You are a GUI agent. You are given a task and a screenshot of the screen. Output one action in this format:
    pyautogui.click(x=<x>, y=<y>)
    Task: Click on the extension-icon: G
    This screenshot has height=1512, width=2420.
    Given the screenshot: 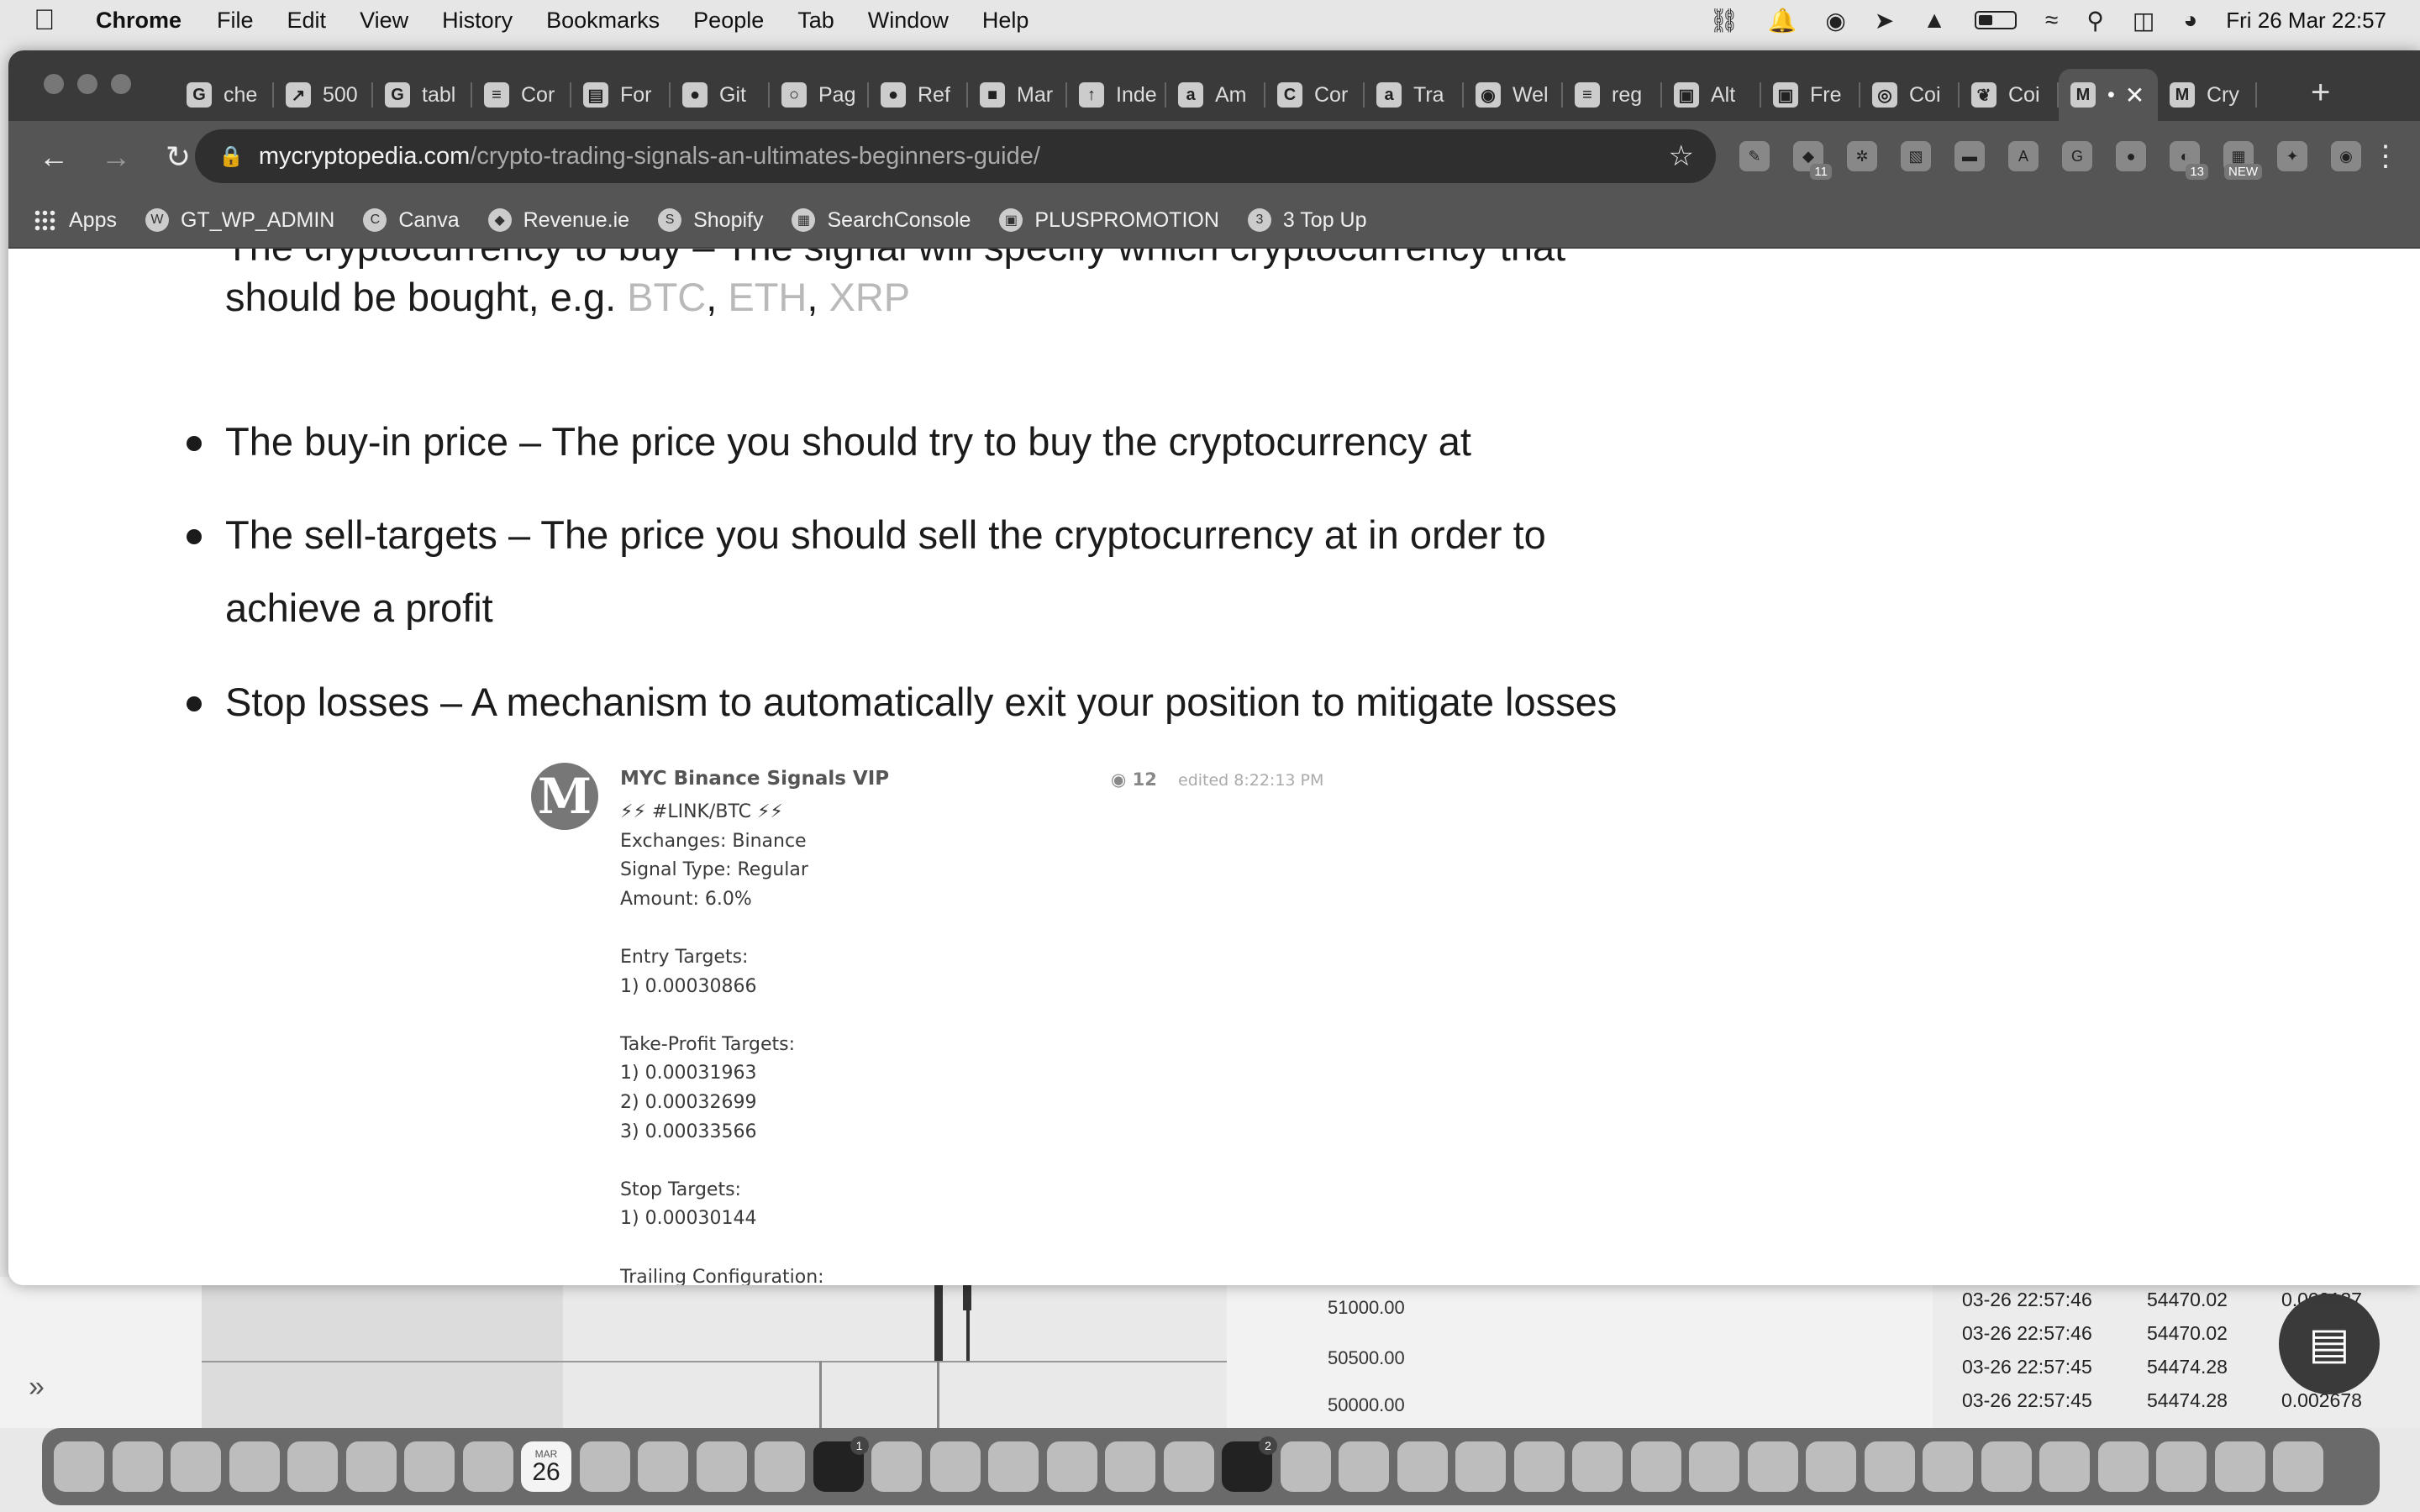 What is the action you would take?
    pyautogui.click(x=2077, y=156)
    